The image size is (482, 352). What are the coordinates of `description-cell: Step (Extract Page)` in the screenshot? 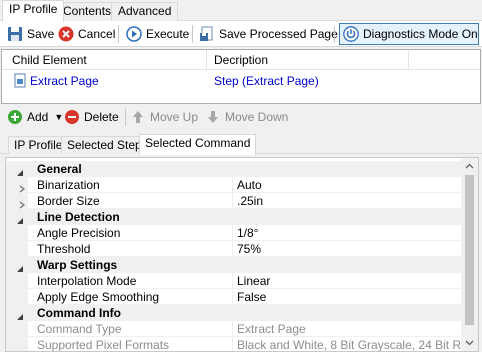 It's located at (266, 81).